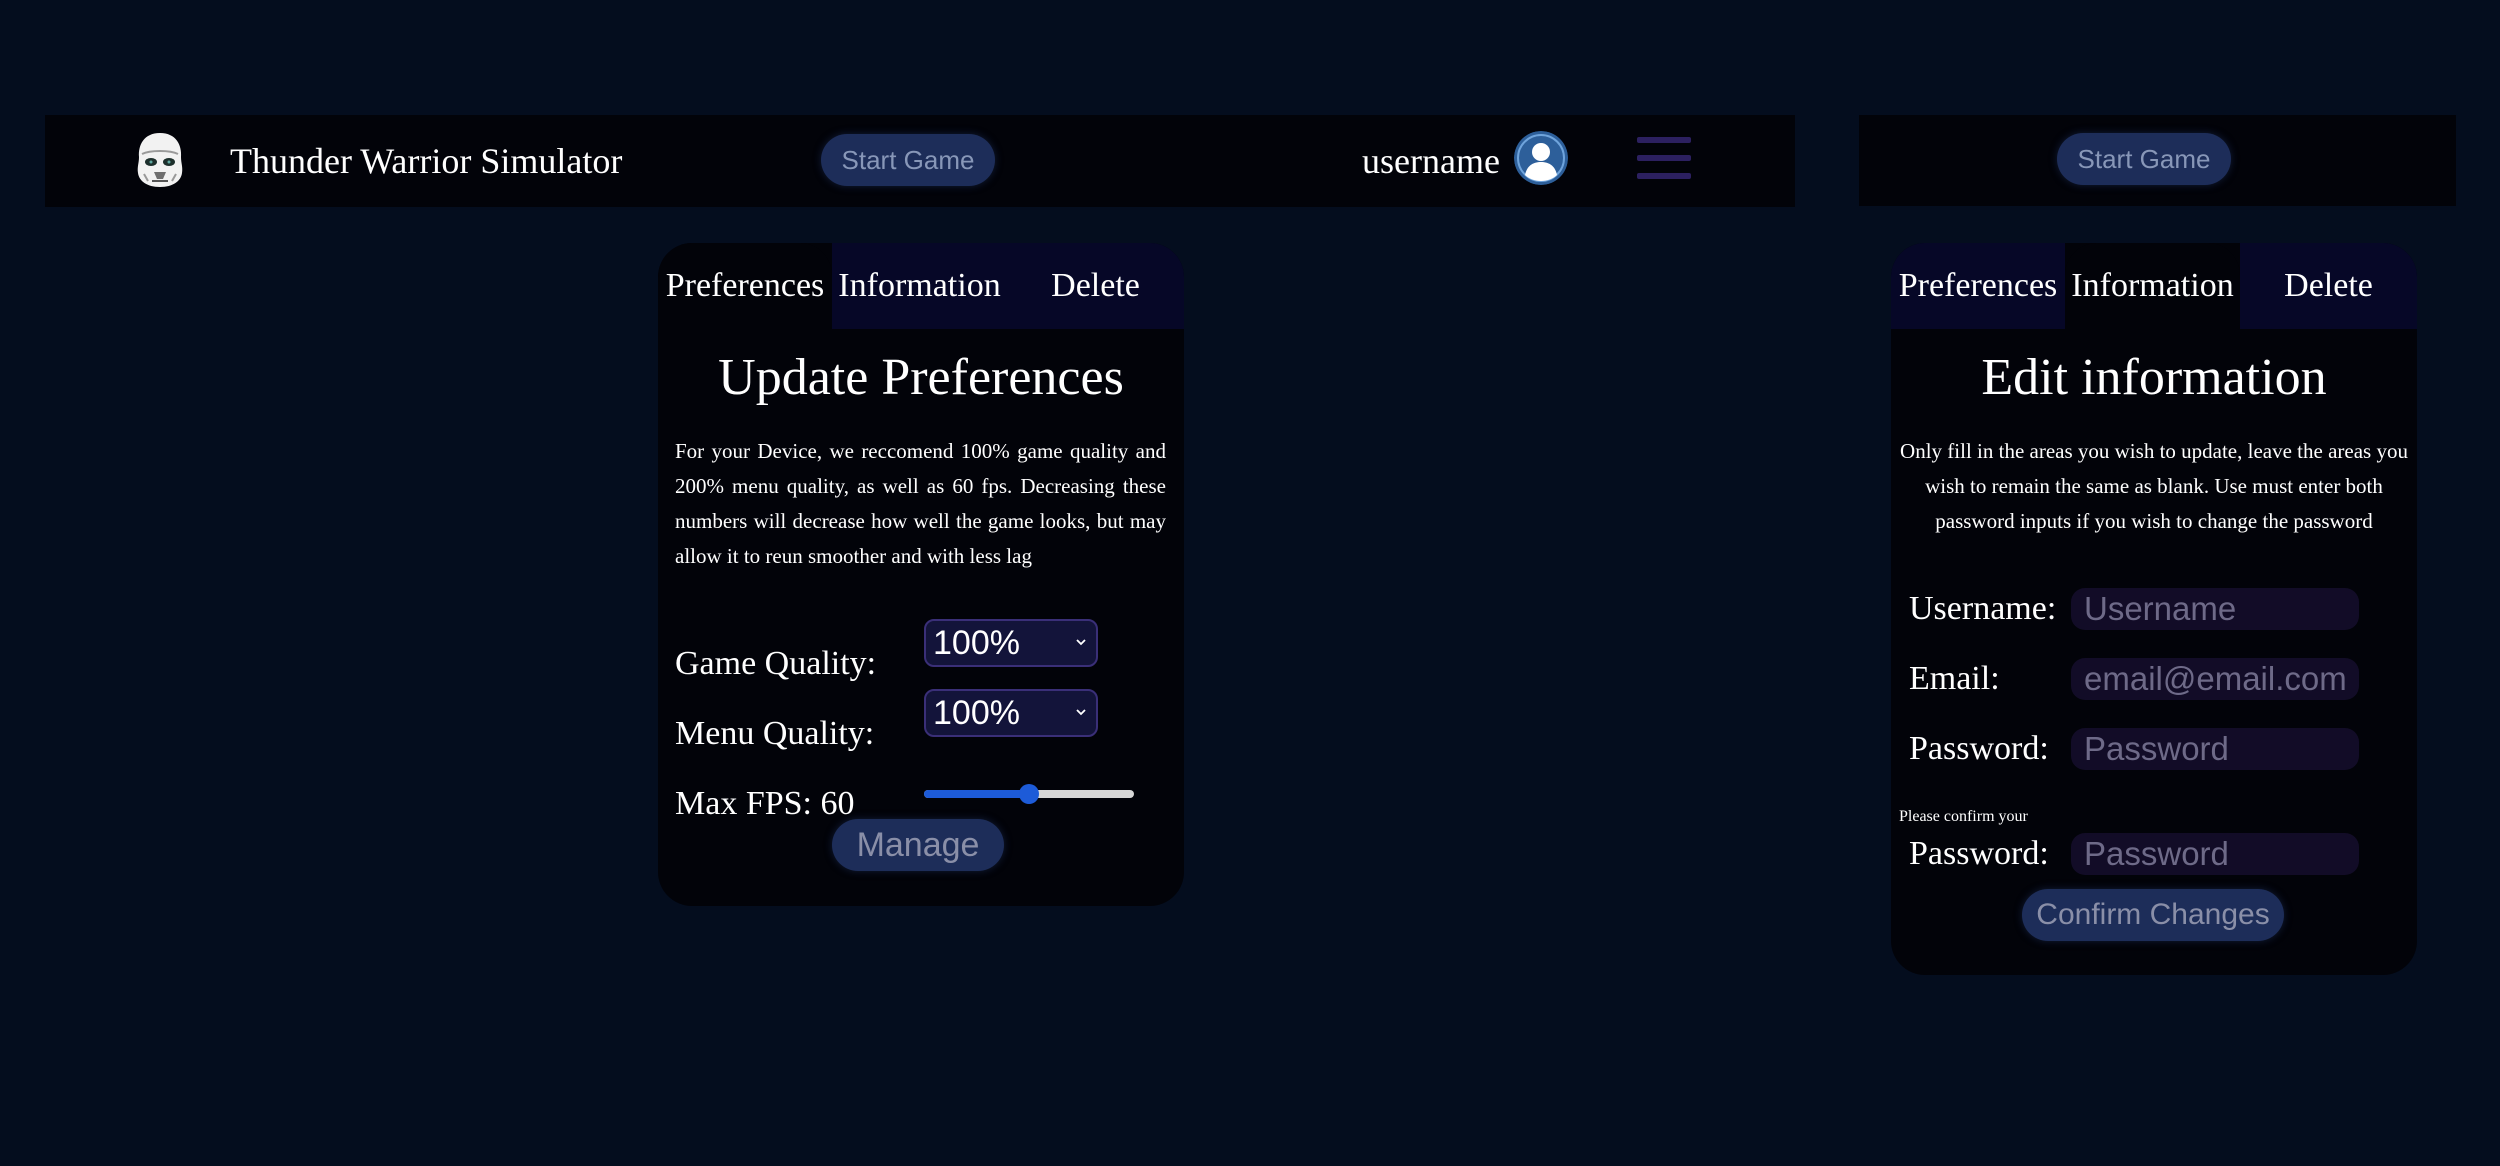  What do you see at coordinates (426, 161) in the screenshot?
I see `app-title: Thunder Warrior Simulator` at bounding box center [426, 161].